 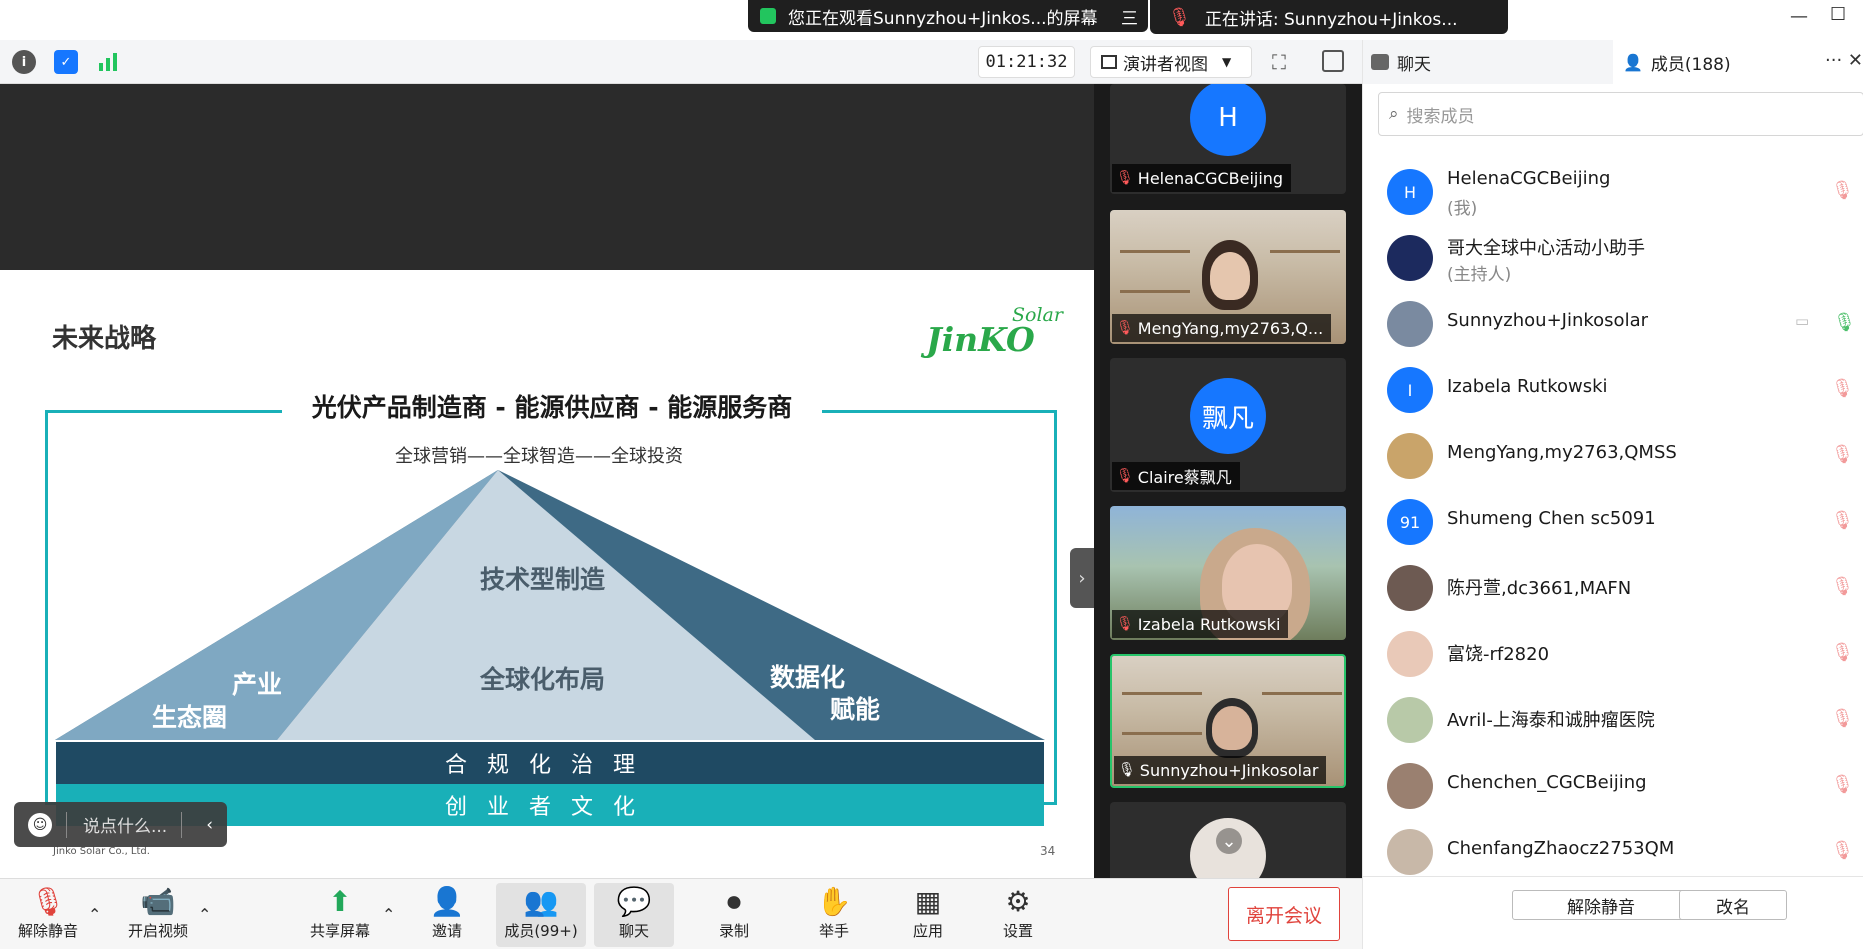 What do you see at coordinates (204, 914) in the screenshot?
I see `video-options-caret-icon: ⌃` at bounding box center [204, 914].